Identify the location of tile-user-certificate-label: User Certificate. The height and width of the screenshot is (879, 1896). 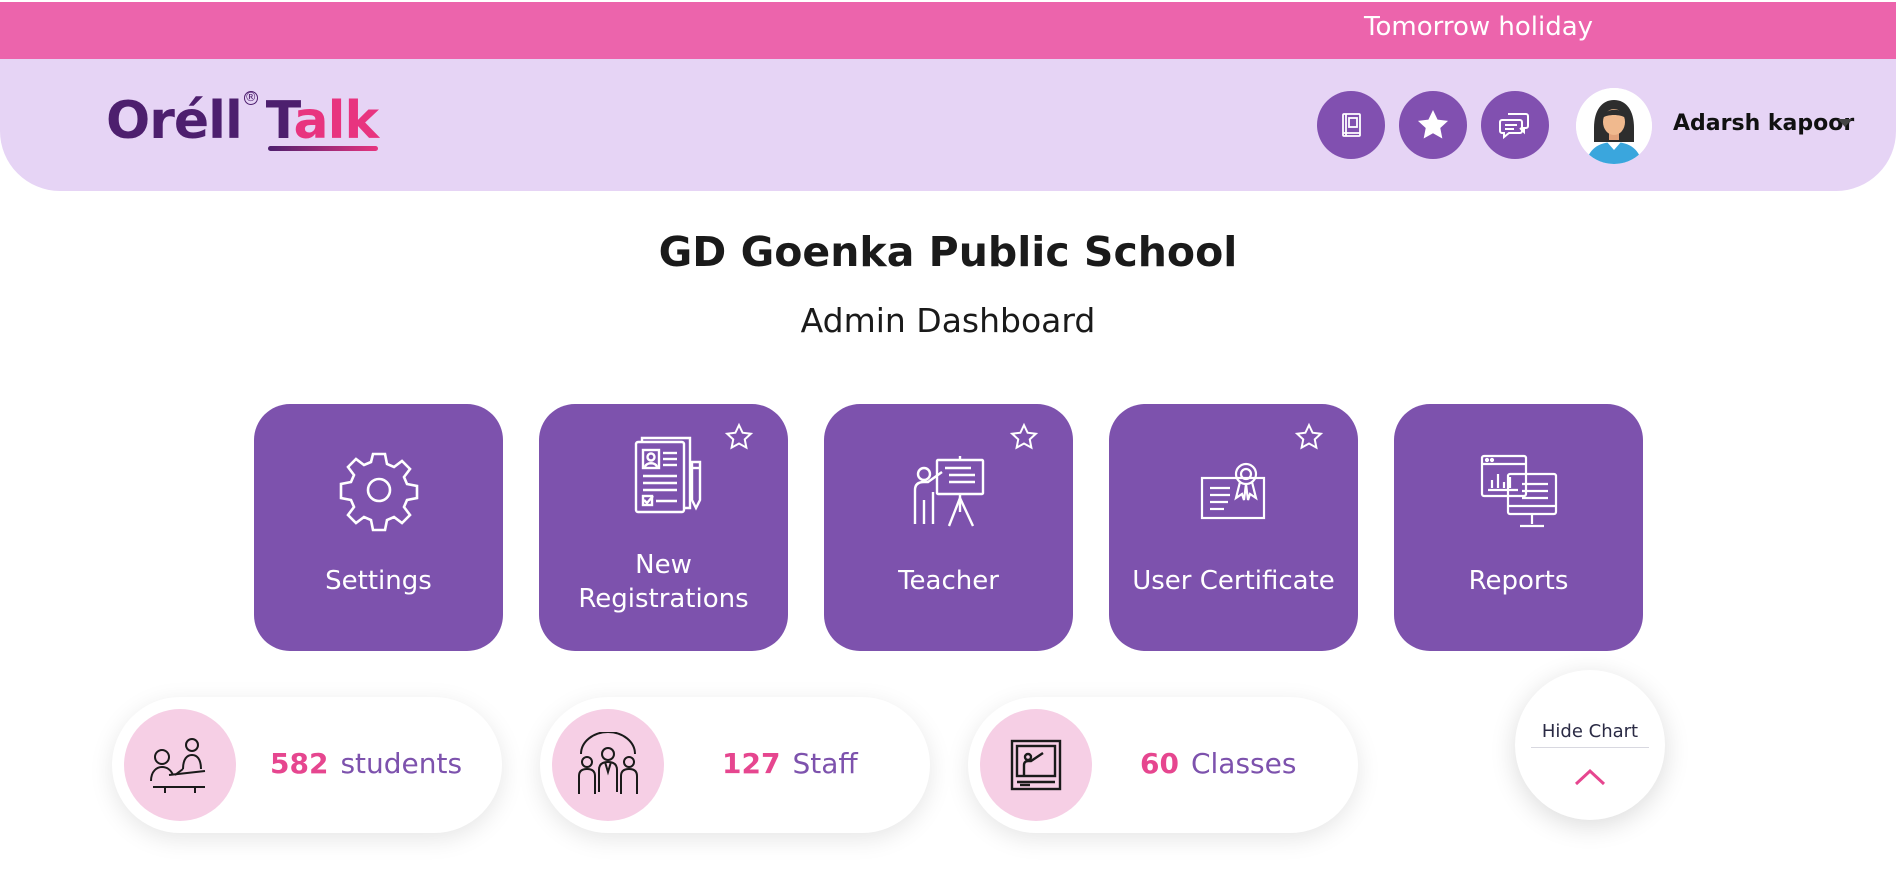
(1233, 581).